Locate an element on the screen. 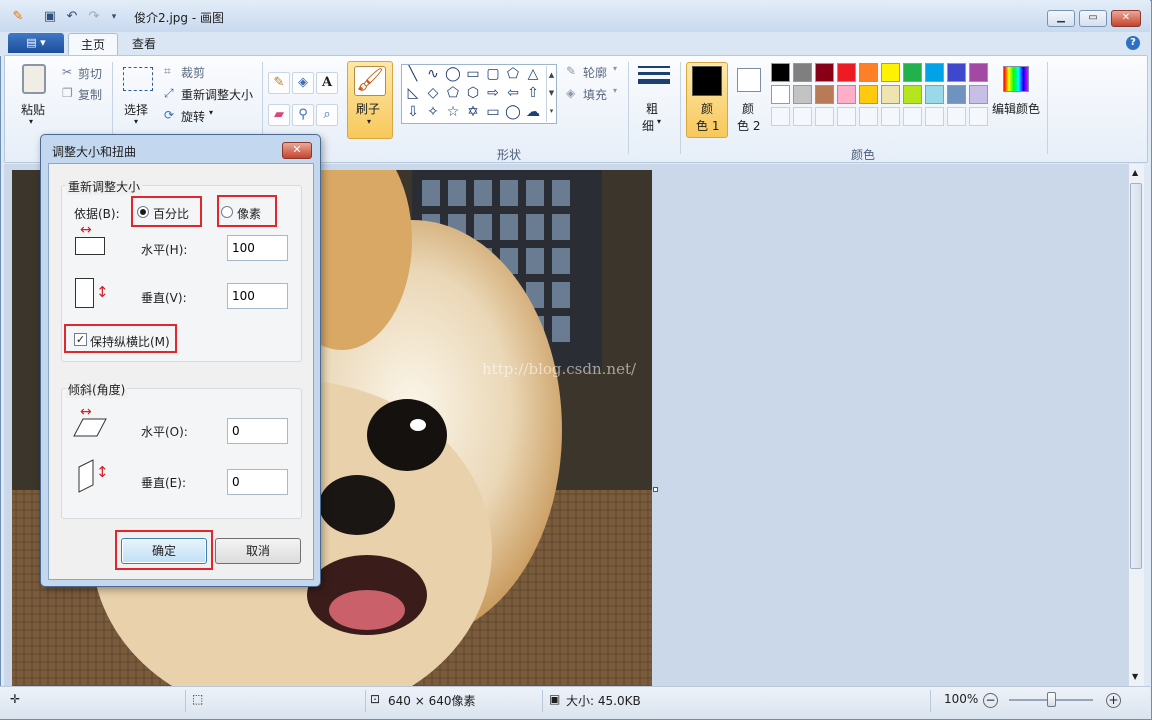 The width and height of the screenshot is (1152, 720). zoom-in-button: + is located at coordinates (1113, 700).